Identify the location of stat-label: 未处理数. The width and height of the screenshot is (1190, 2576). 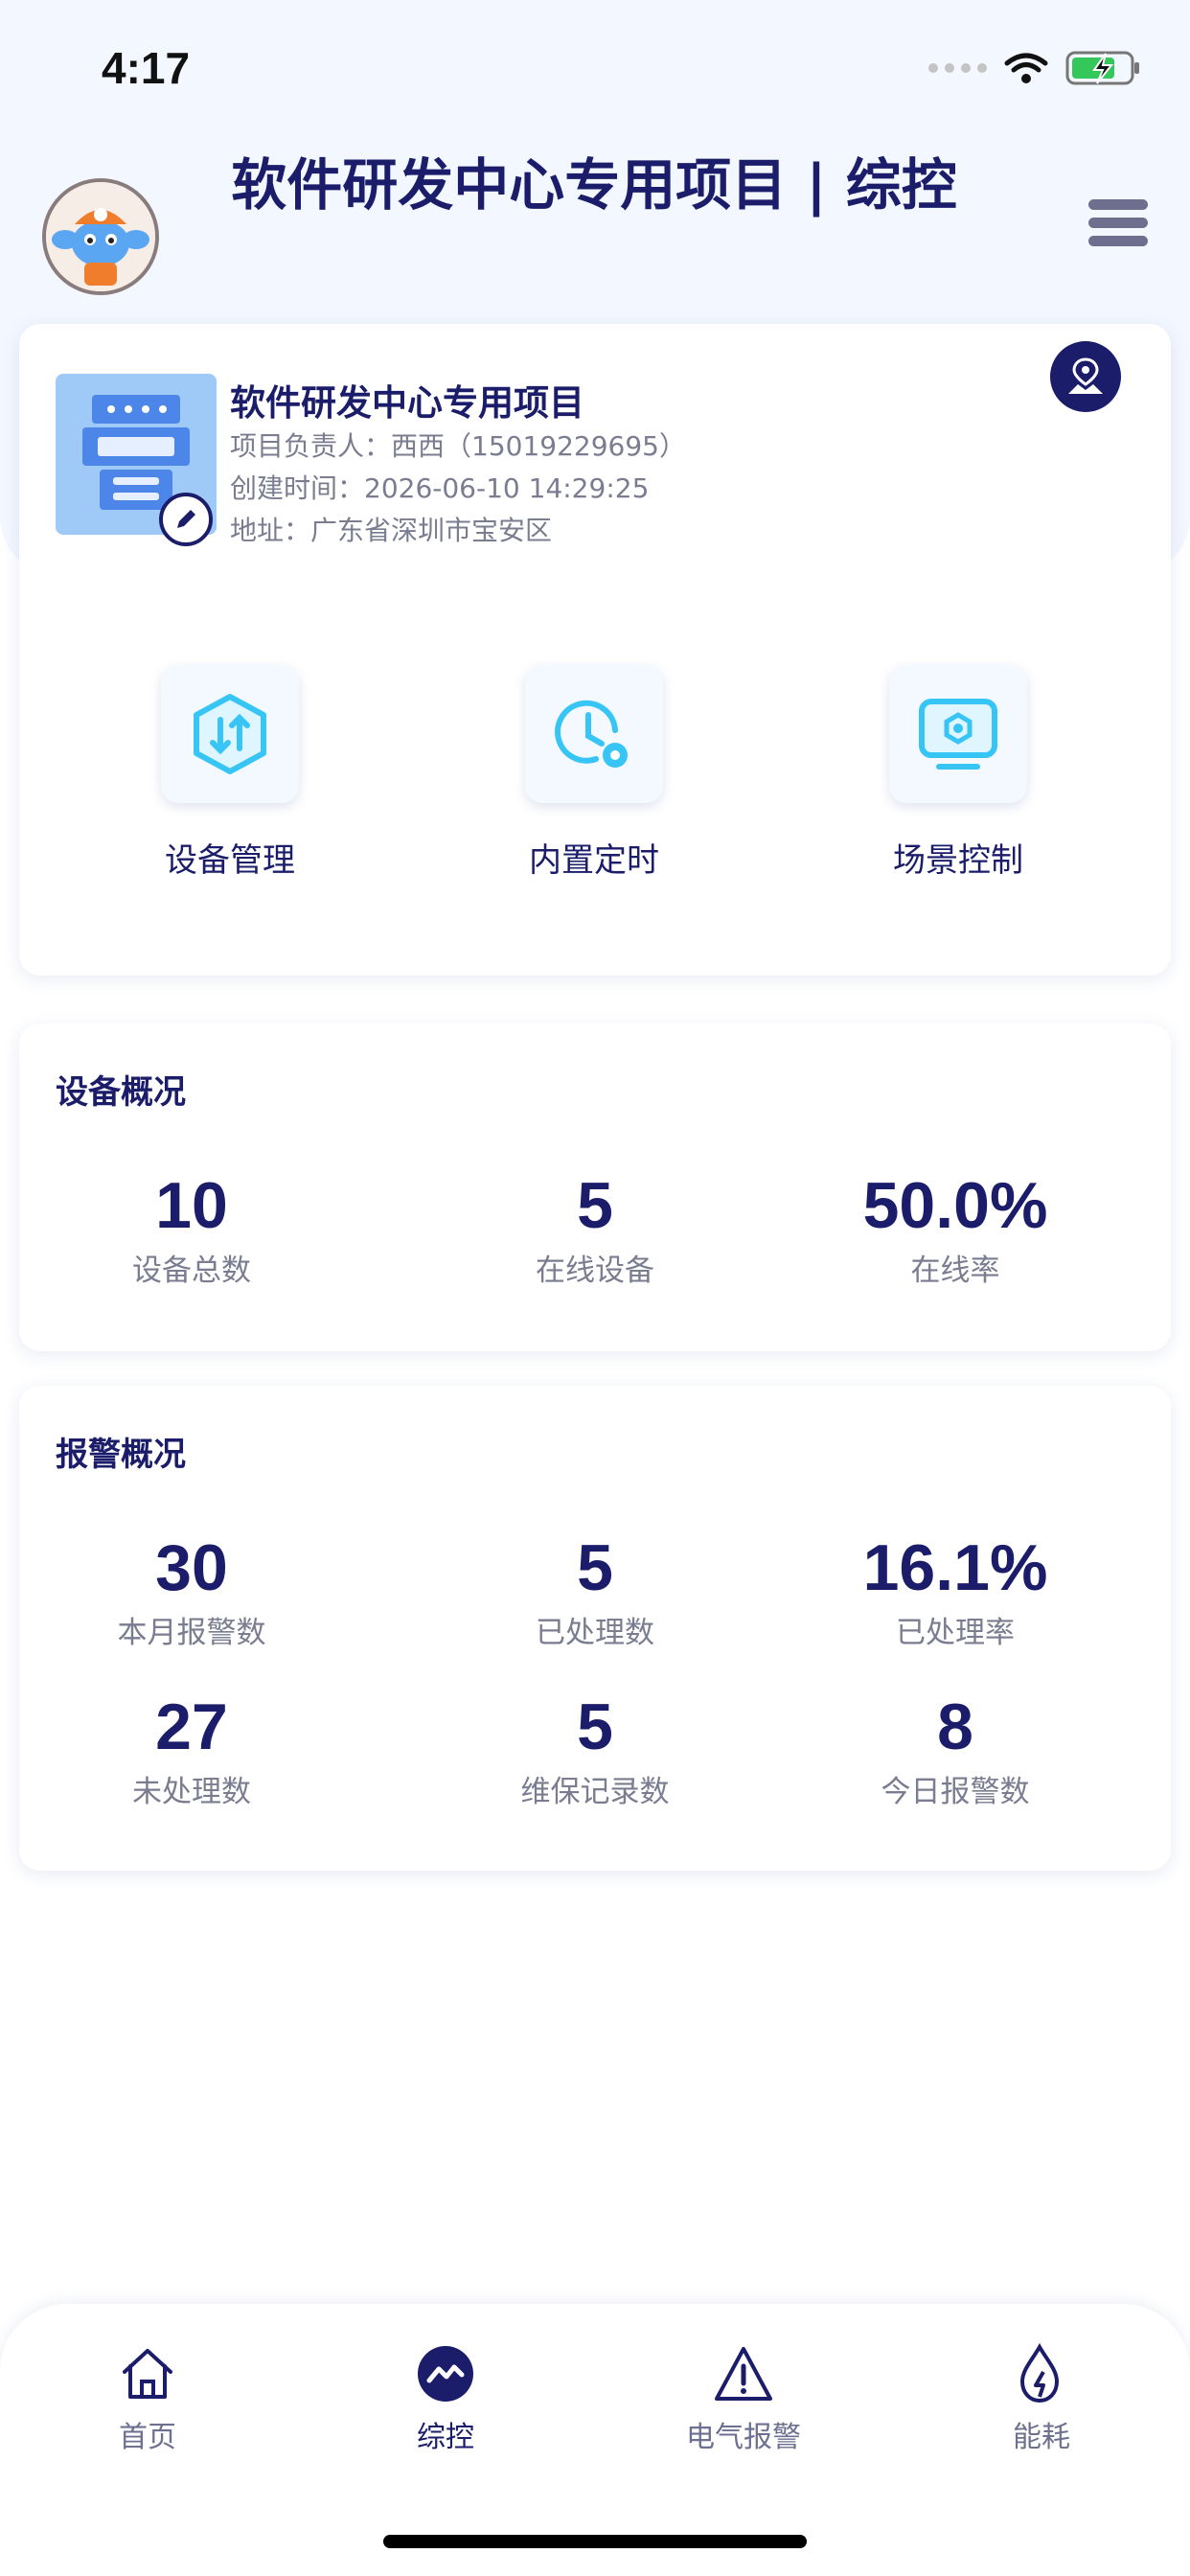
(191, 1792).